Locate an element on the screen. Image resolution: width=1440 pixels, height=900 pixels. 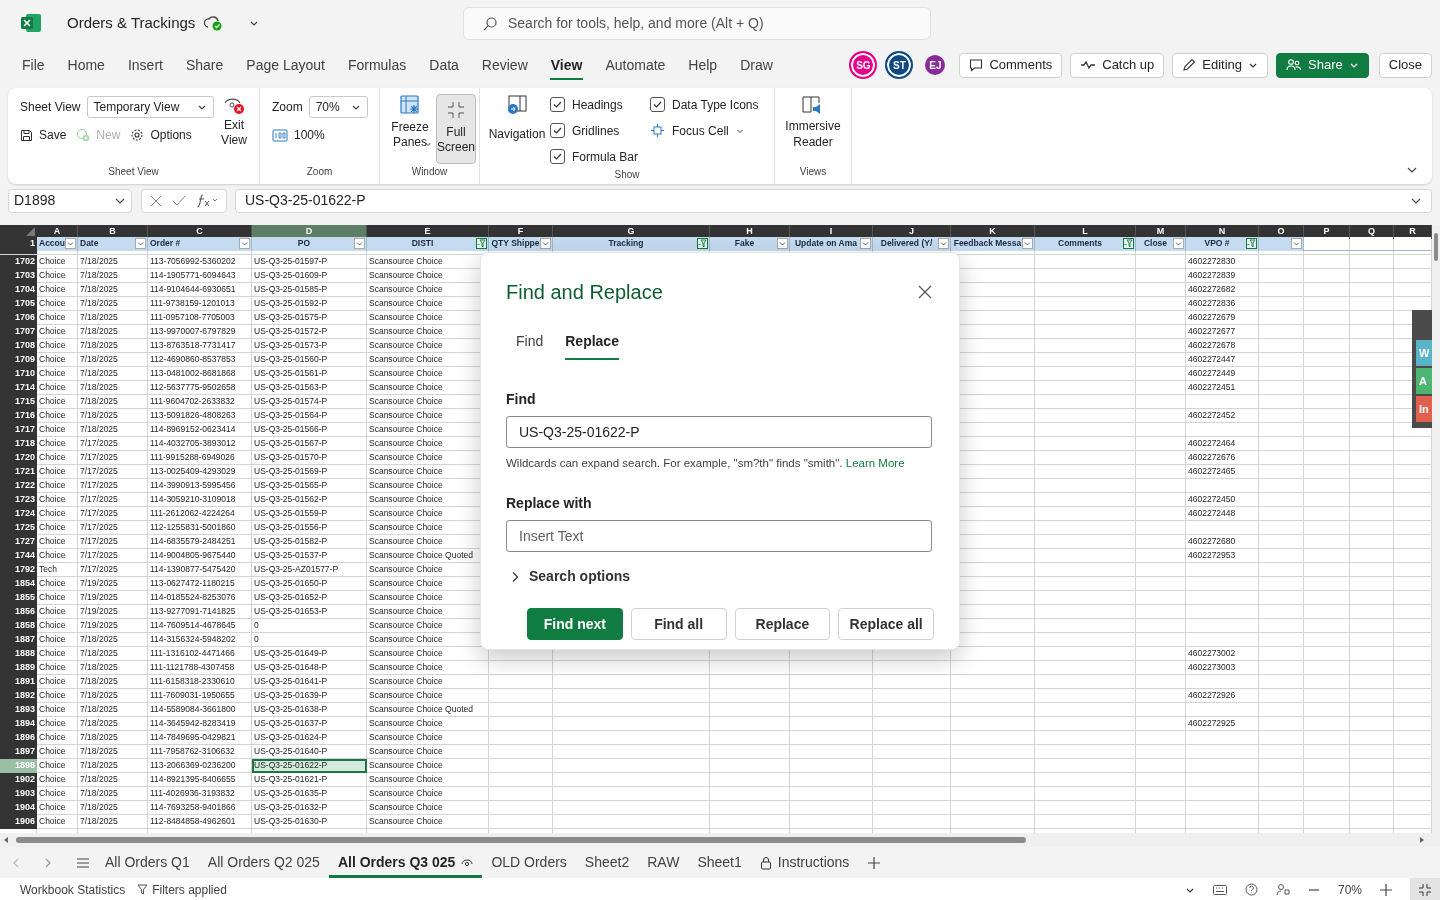
row-number: 1727 is located at coordinates (18, 542).